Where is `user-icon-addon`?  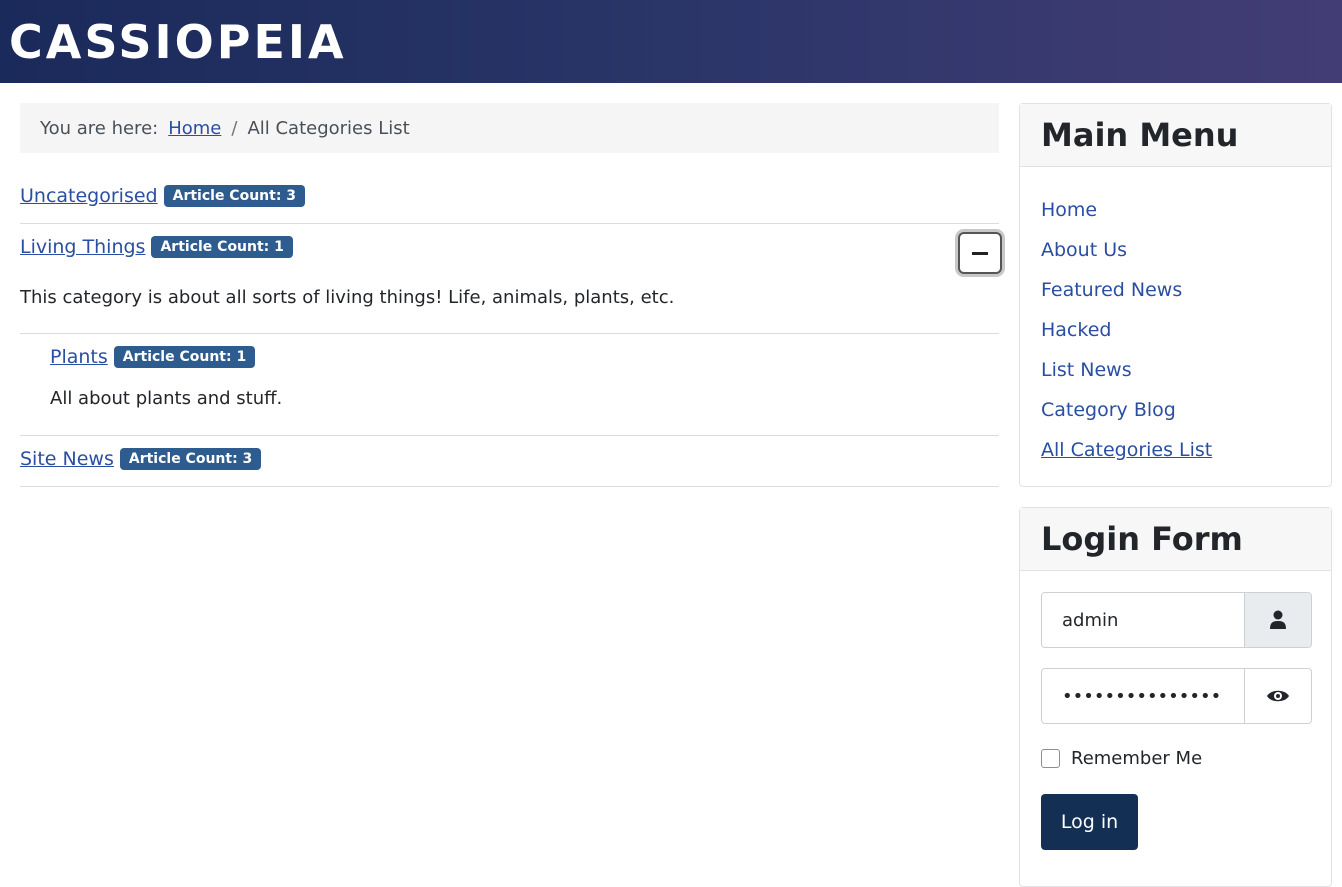
user-icon-addon is located at coordinates (1277, 620).